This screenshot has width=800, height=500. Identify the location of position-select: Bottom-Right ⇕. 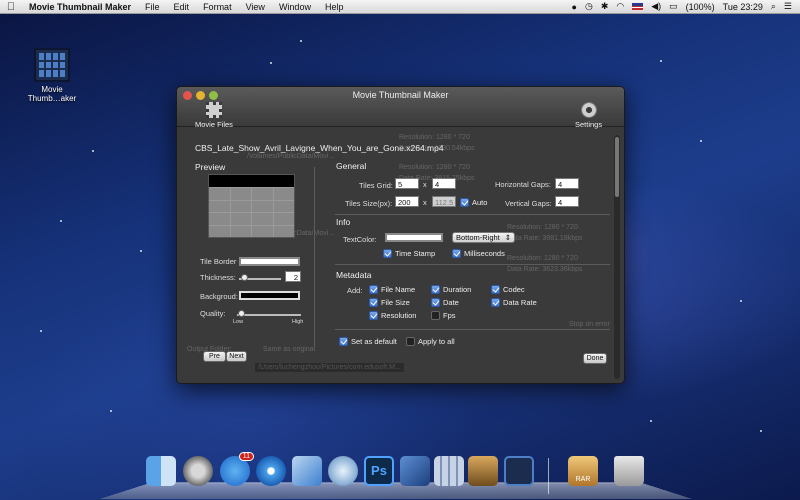
(483, 237).